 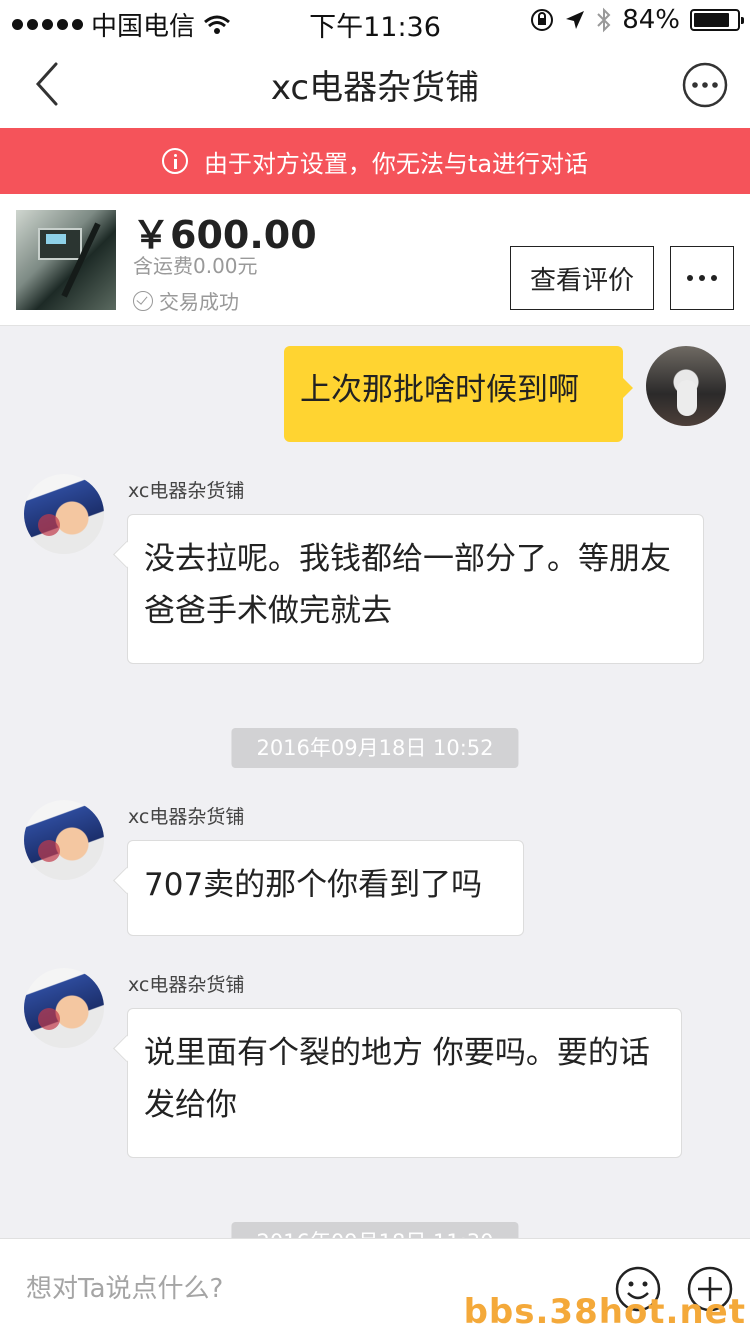 I want to click on bluetooth-icon, so click(x=604, y=20).